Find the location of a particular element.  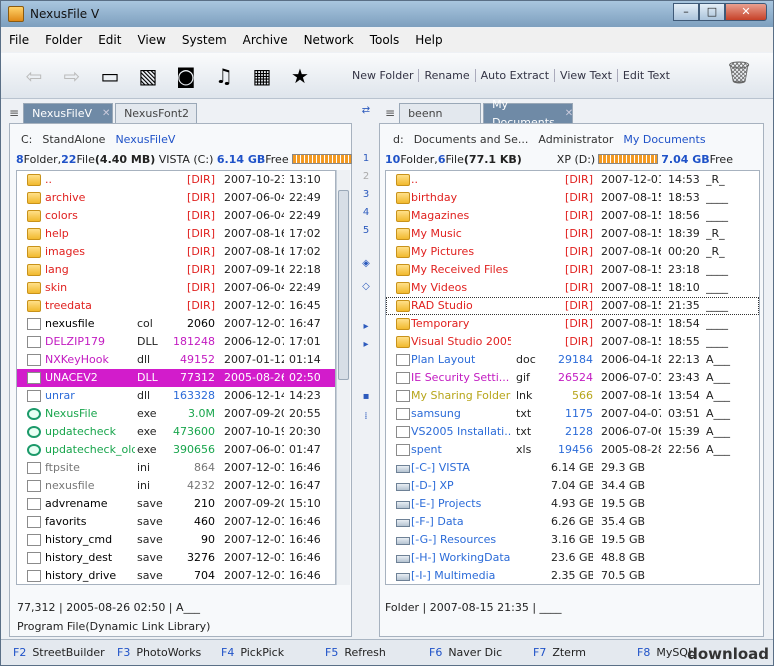

auto-extract-button: Auto Extract is located at coordinates (516, 75).